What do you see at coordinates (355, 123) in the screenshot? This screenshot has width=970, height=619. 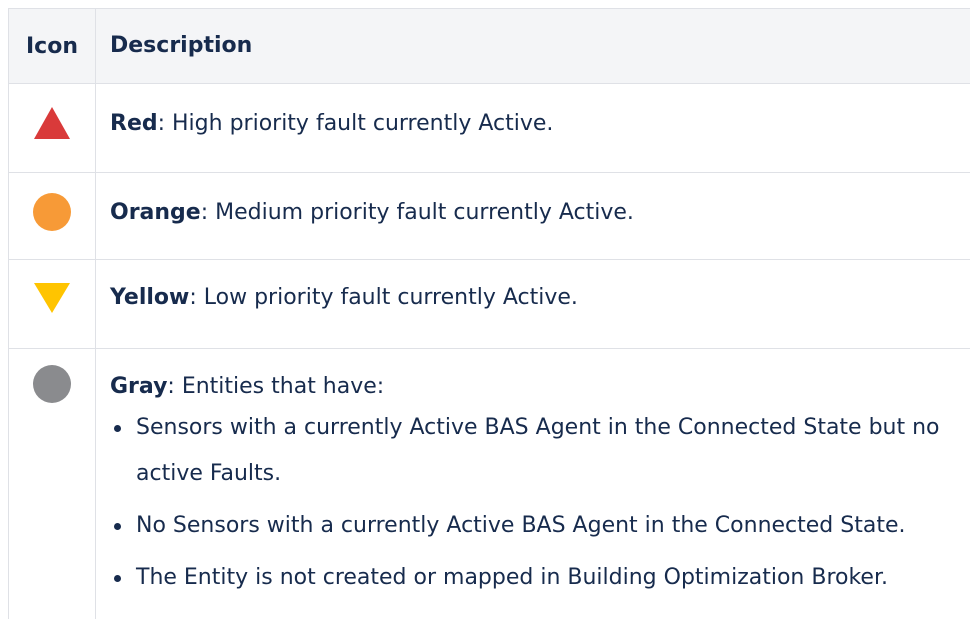 I see `row-text: : High priority fault currently Active.` at bounding box center [355, 123].